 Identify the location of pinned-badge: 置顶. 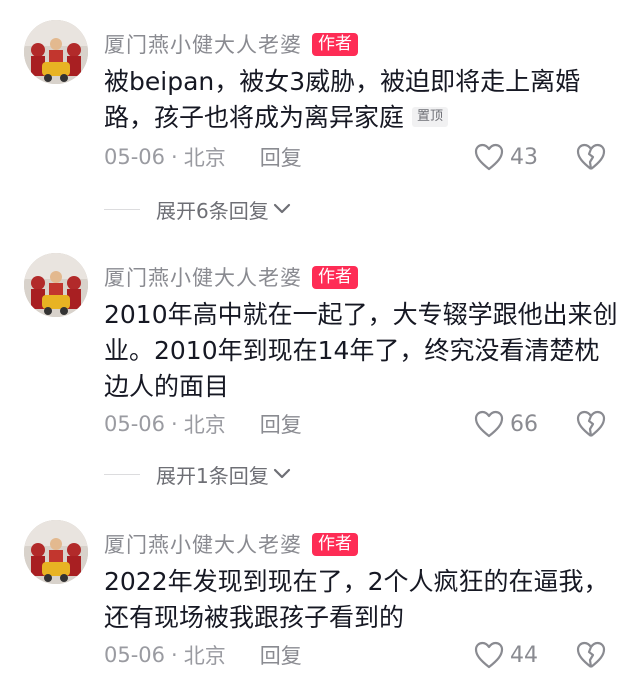
(430, 117).